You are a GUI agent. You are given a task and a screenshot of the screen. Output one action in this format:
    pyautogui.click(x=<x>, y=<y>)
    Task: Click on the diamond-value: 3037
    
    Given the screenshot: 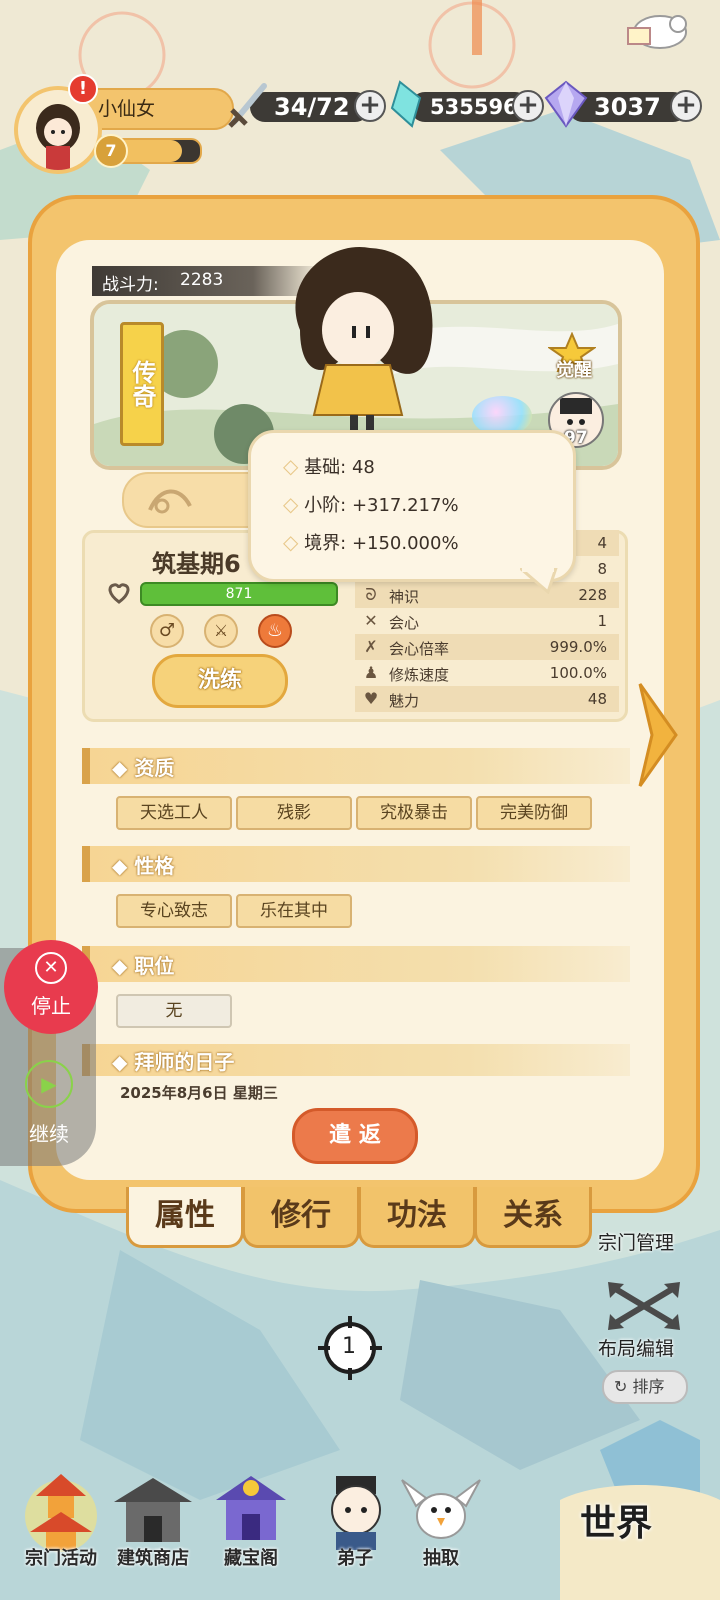 What is the action you would take?
    pyautogui.click(x=627, y=107)
    